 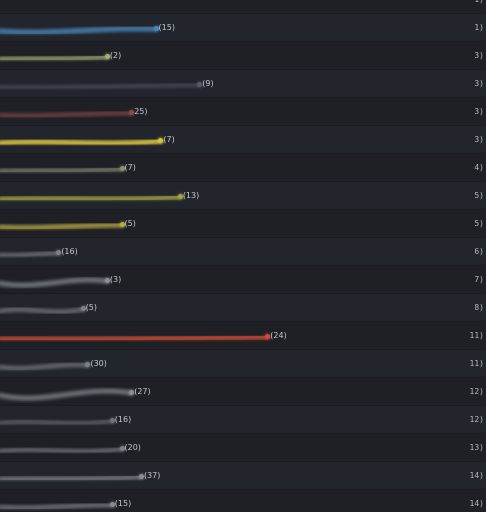 I want to click on count-label: (3), so click(x=115, y=279).